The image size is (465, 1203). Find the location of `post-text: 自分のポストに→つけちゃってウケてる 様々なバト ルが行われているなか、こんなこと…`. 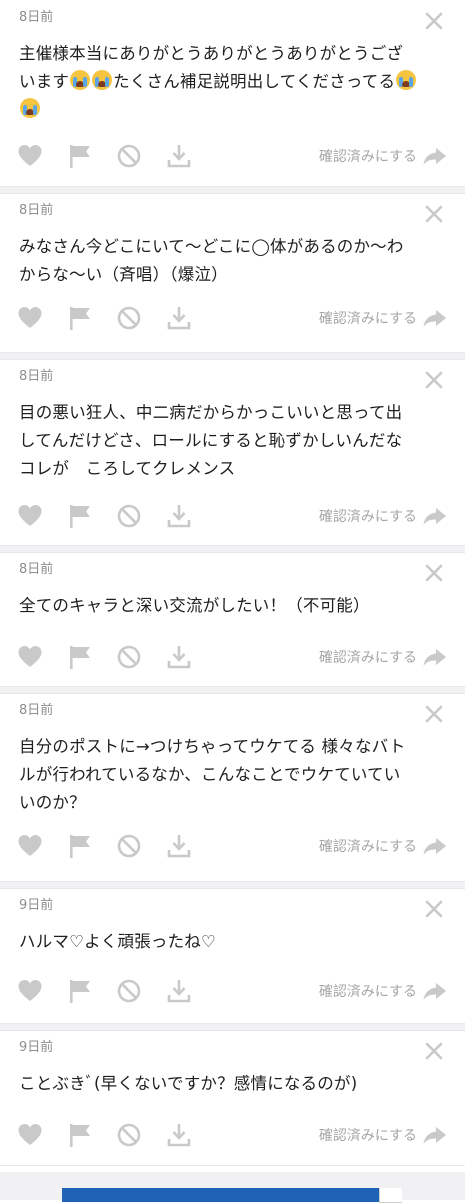

post-text: 自分のポストに→つけちゃってウケてる 様々なバト ルが行われているなか、こんなこと… is located at coordinates (233, 775).